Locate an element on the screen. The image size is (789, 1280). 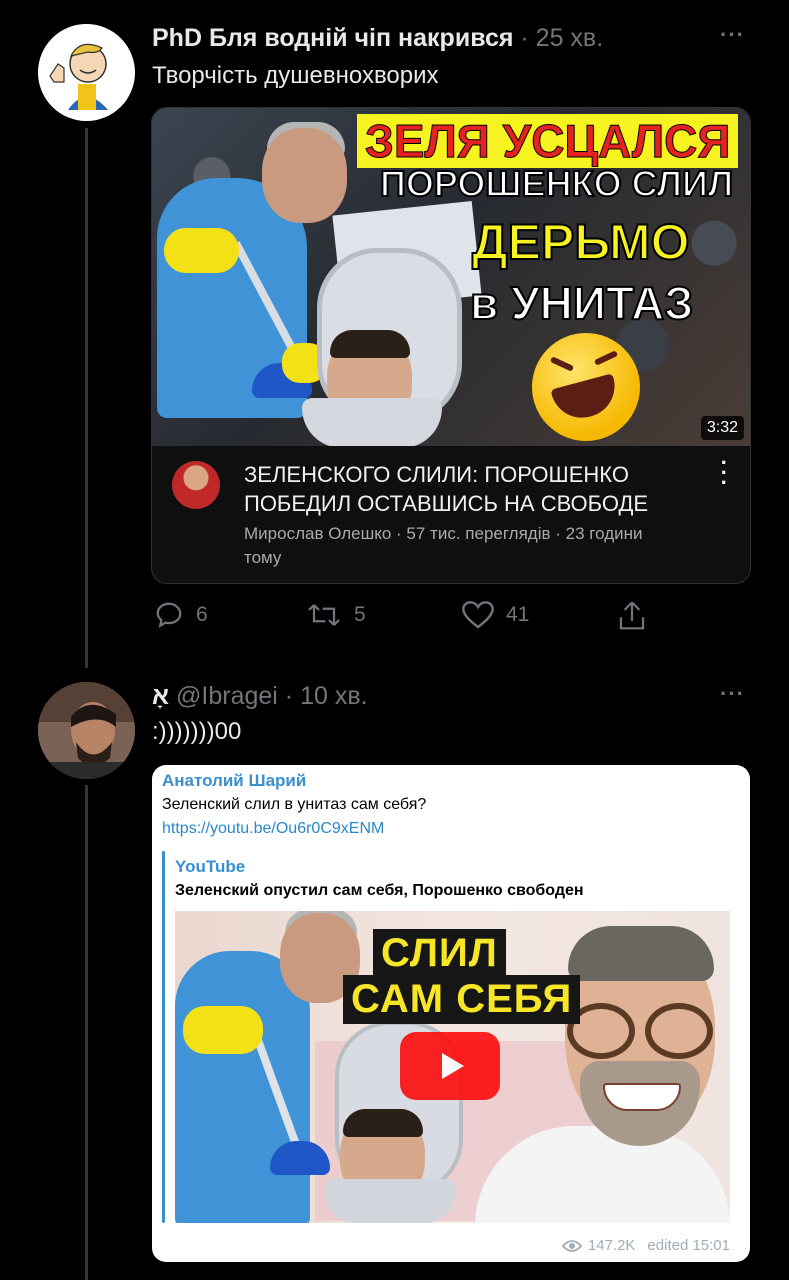
message-link: https://youtu.be/Ou6r0C9xENM is located at coordinates (273, 828).